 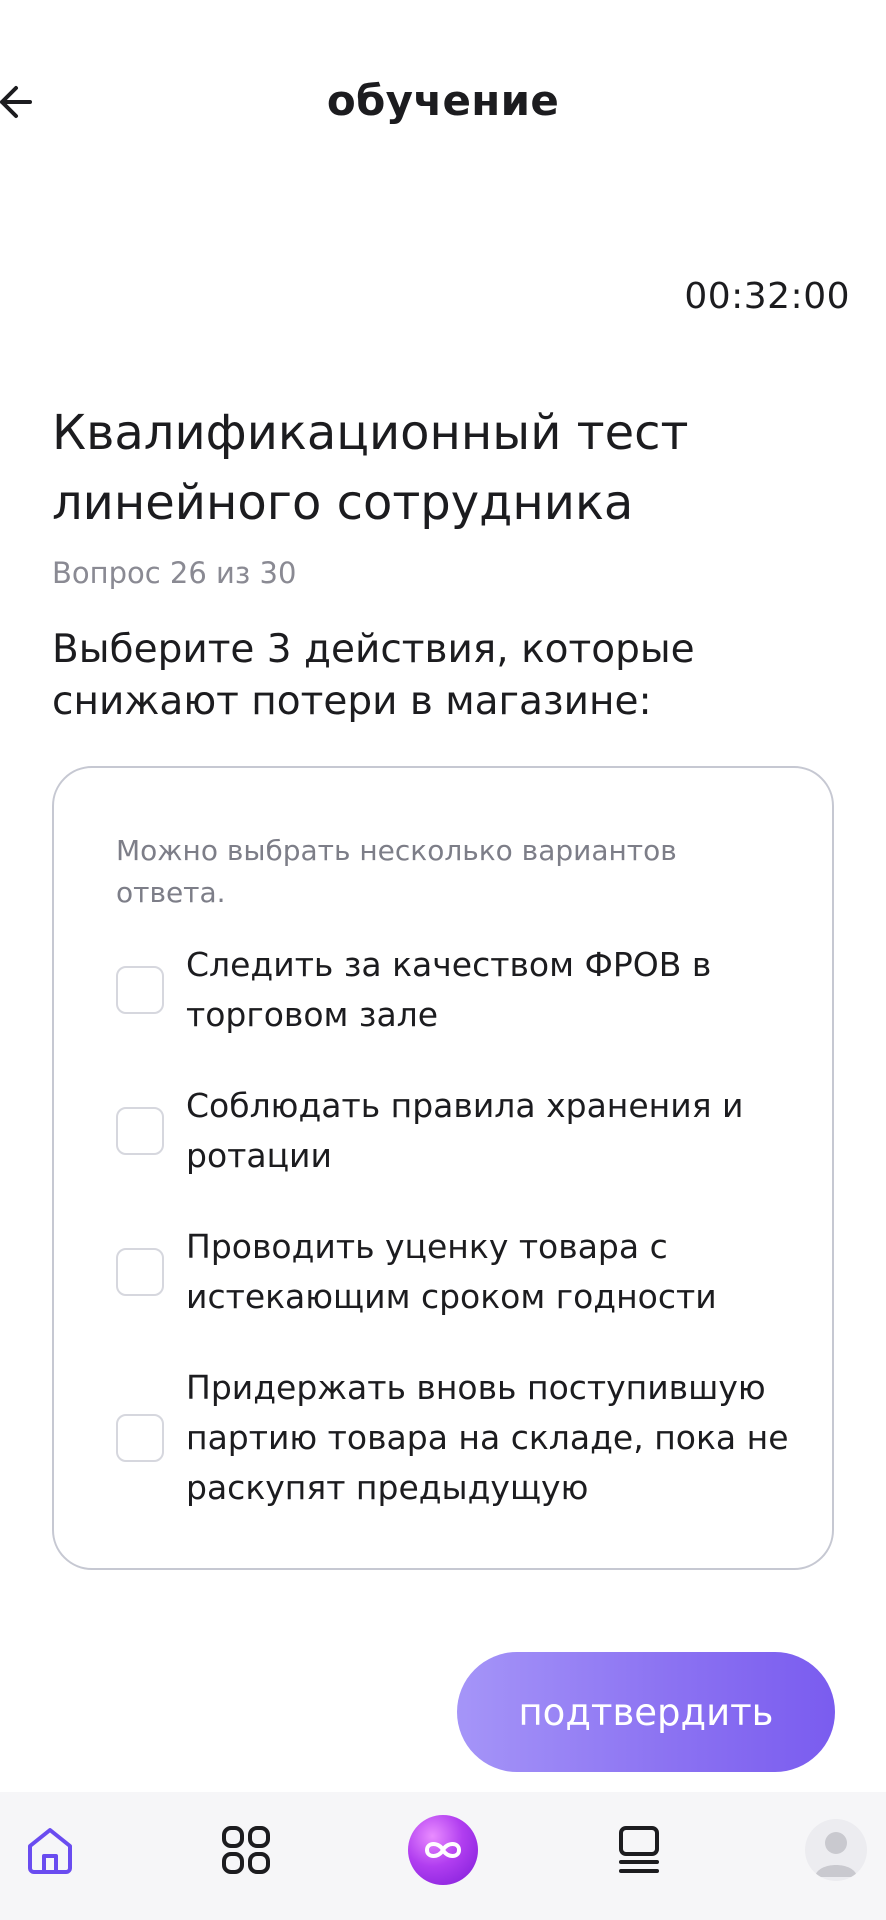 I want to click on nav-main, so click(x=443, y=1850).